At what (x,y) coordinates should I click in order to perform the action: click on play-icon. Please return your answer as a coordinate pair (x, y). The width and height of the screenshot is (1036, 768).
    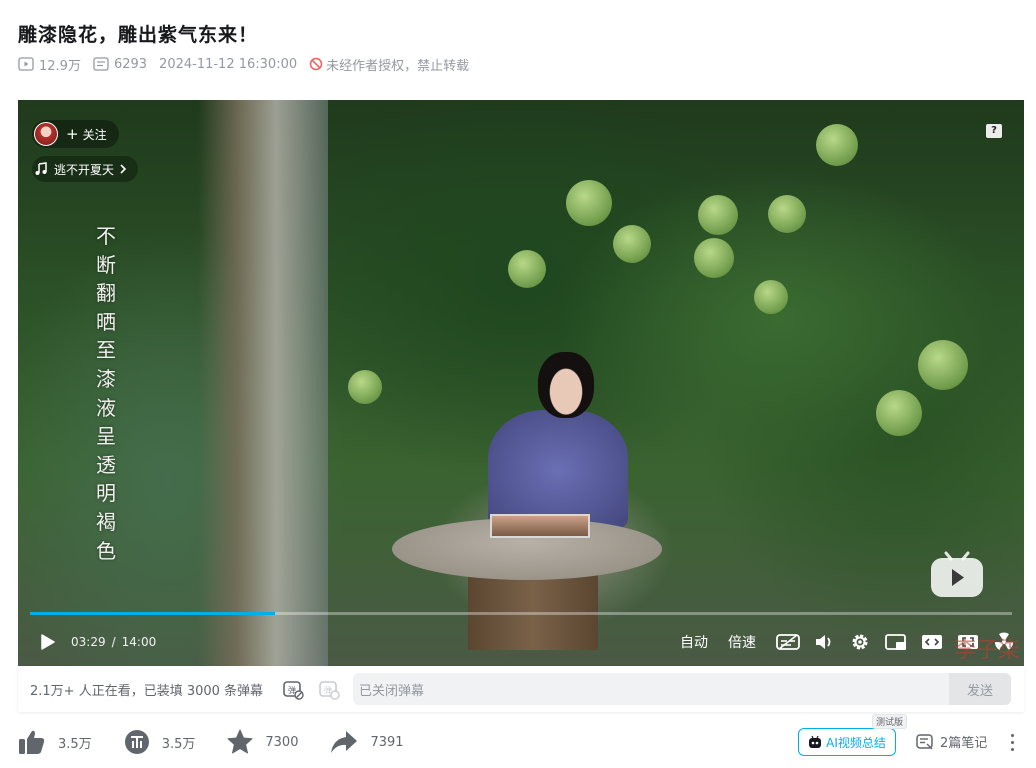
    Looking at the image, I should click on (48, 642).